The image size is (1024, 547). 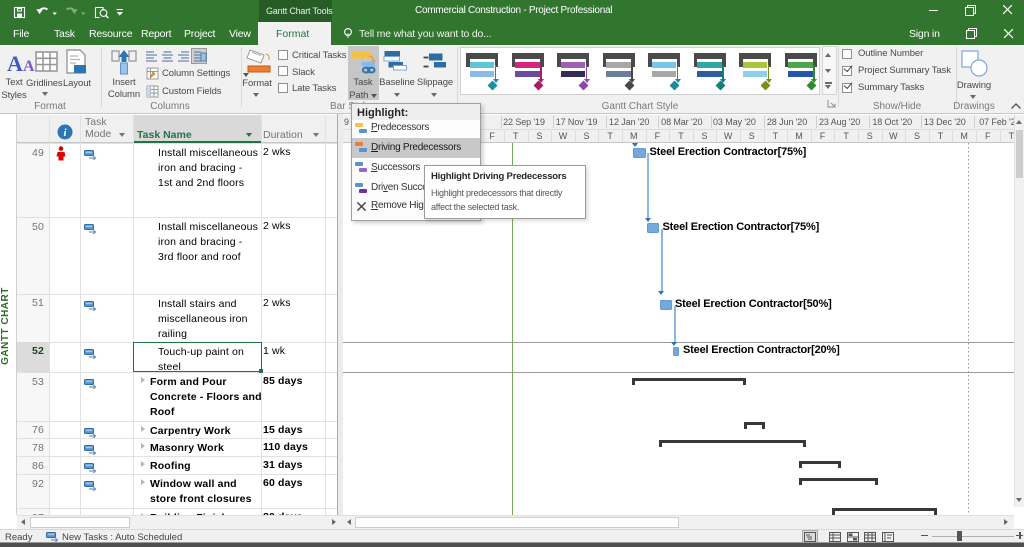 I want to click on svg-text: A, so click(x=15, y=62).